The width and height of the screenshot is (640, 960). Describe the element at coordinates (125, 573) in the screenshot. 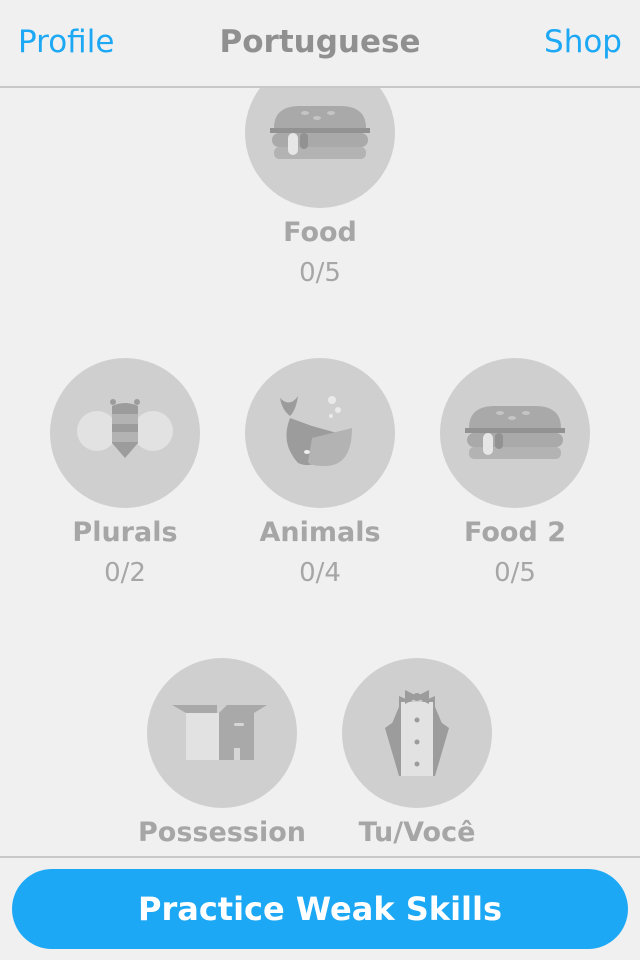

I see `skill-progress: 0/2` at that location.